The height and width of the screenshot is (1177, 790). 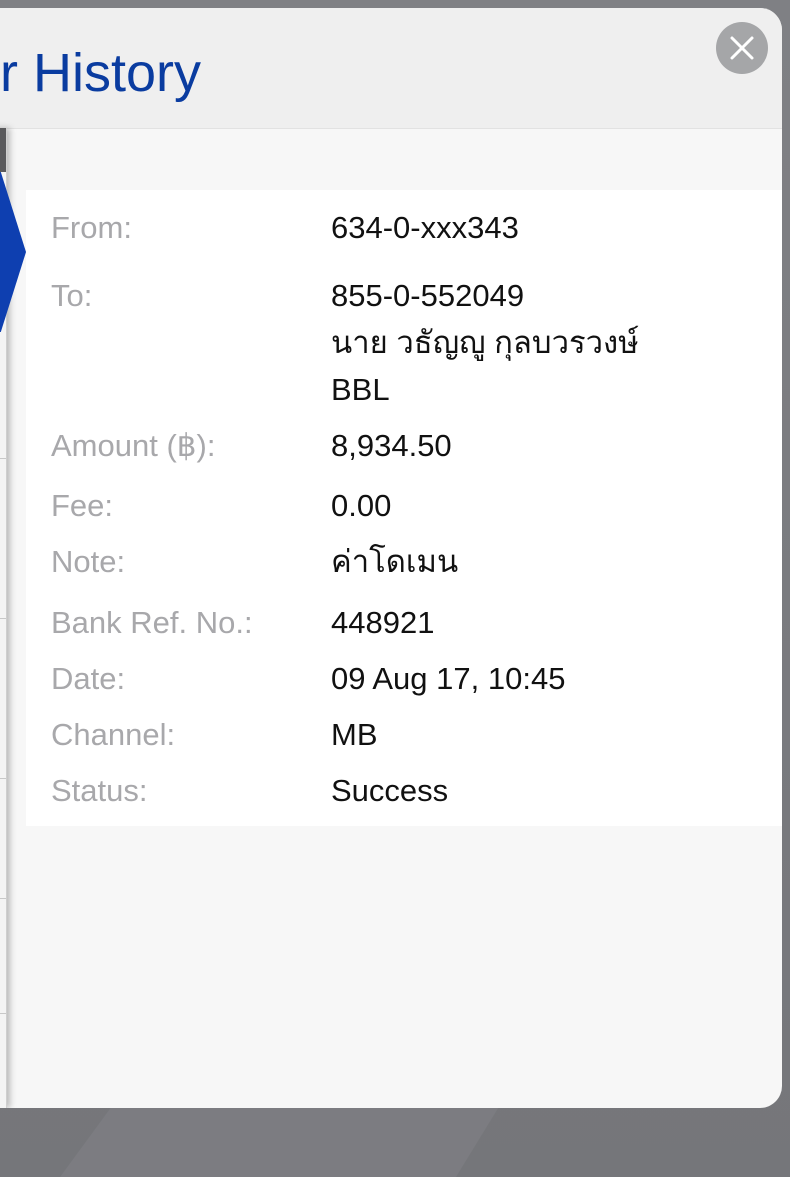 I want to click on from-label: From:, so click(x=91, y=227).